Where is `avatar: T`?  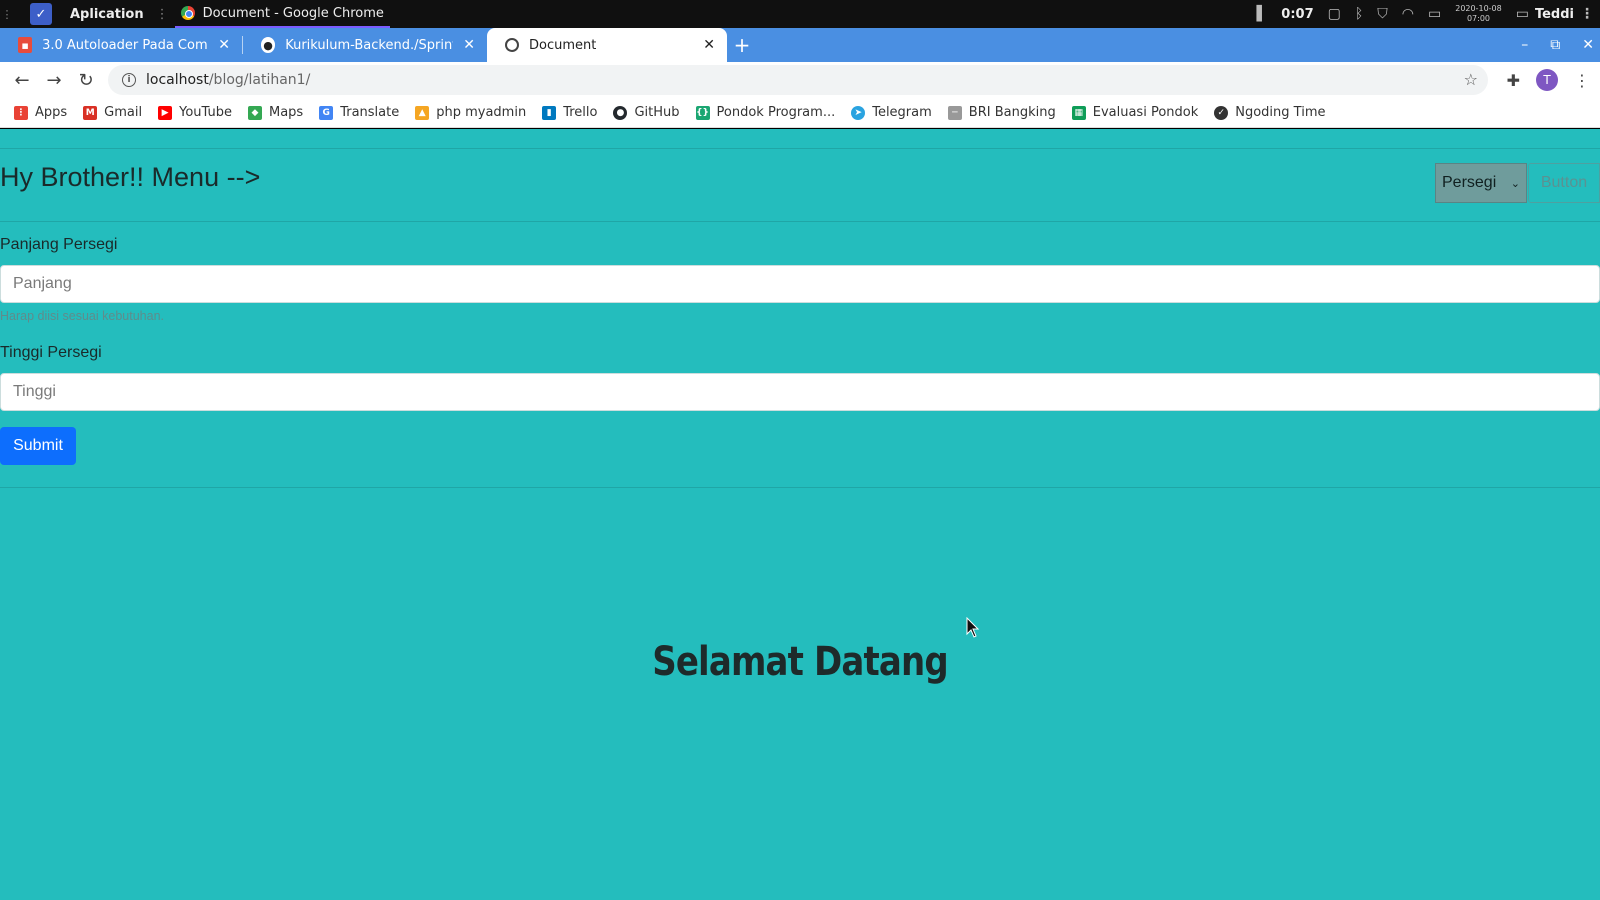 avatar: T is located at coordinates (1547, 80).